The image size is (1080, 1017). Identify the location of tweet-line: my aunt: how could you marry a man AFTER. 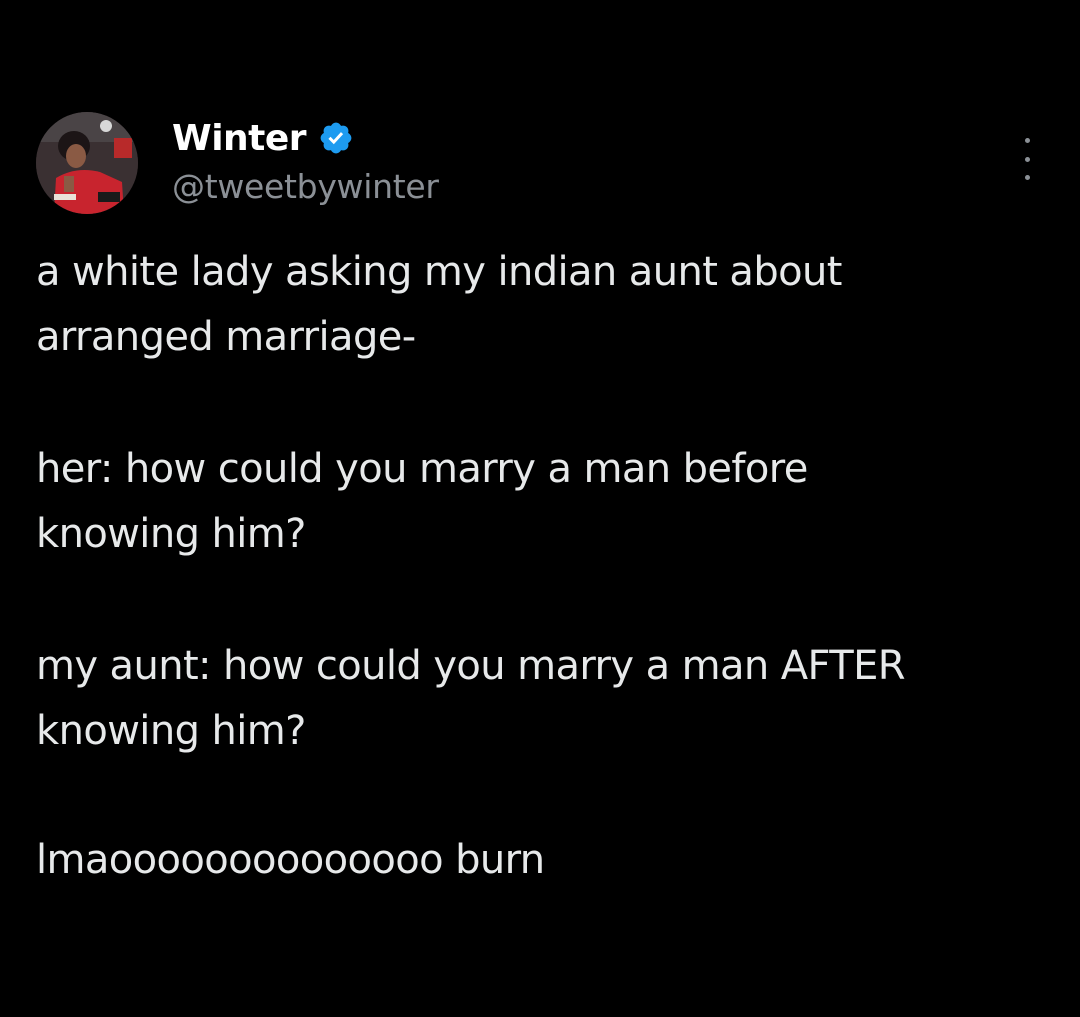
(471, 666).